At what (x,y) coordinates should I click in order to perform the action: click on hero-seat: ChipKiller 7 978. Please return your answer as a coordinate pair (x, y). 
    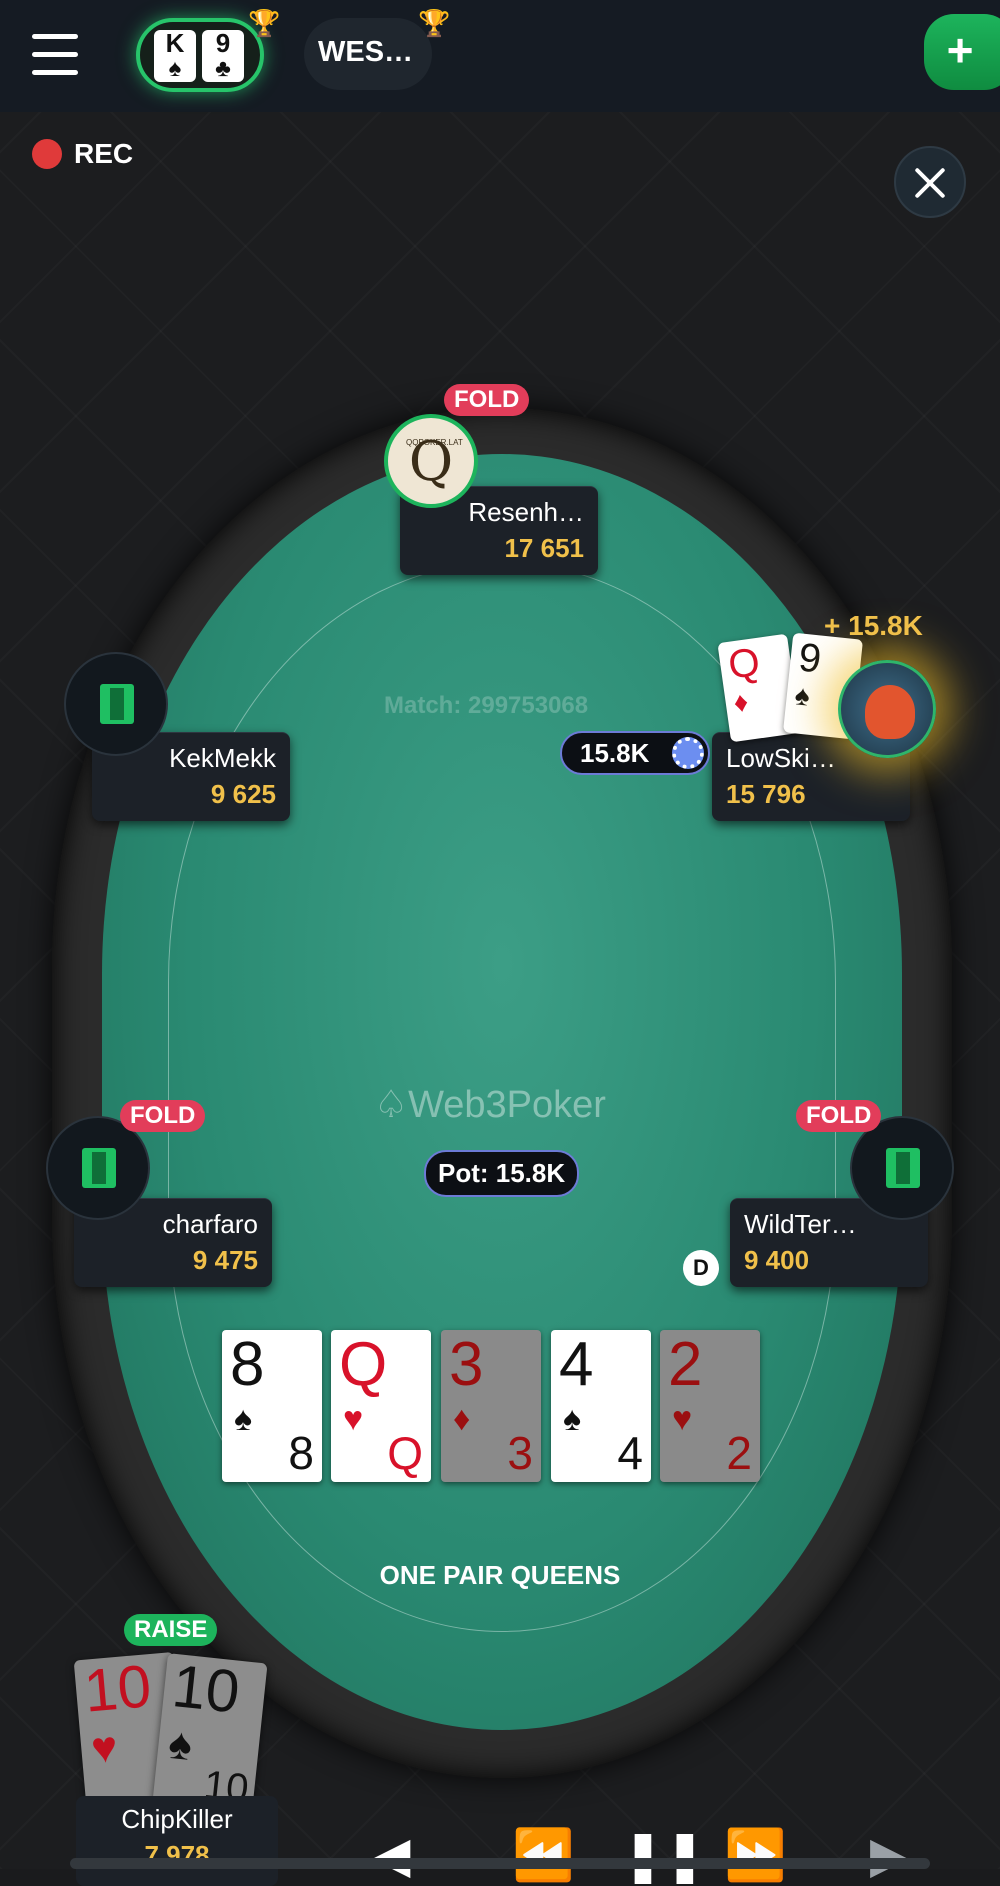
    Looking at the image, I should click on (177, 1841).